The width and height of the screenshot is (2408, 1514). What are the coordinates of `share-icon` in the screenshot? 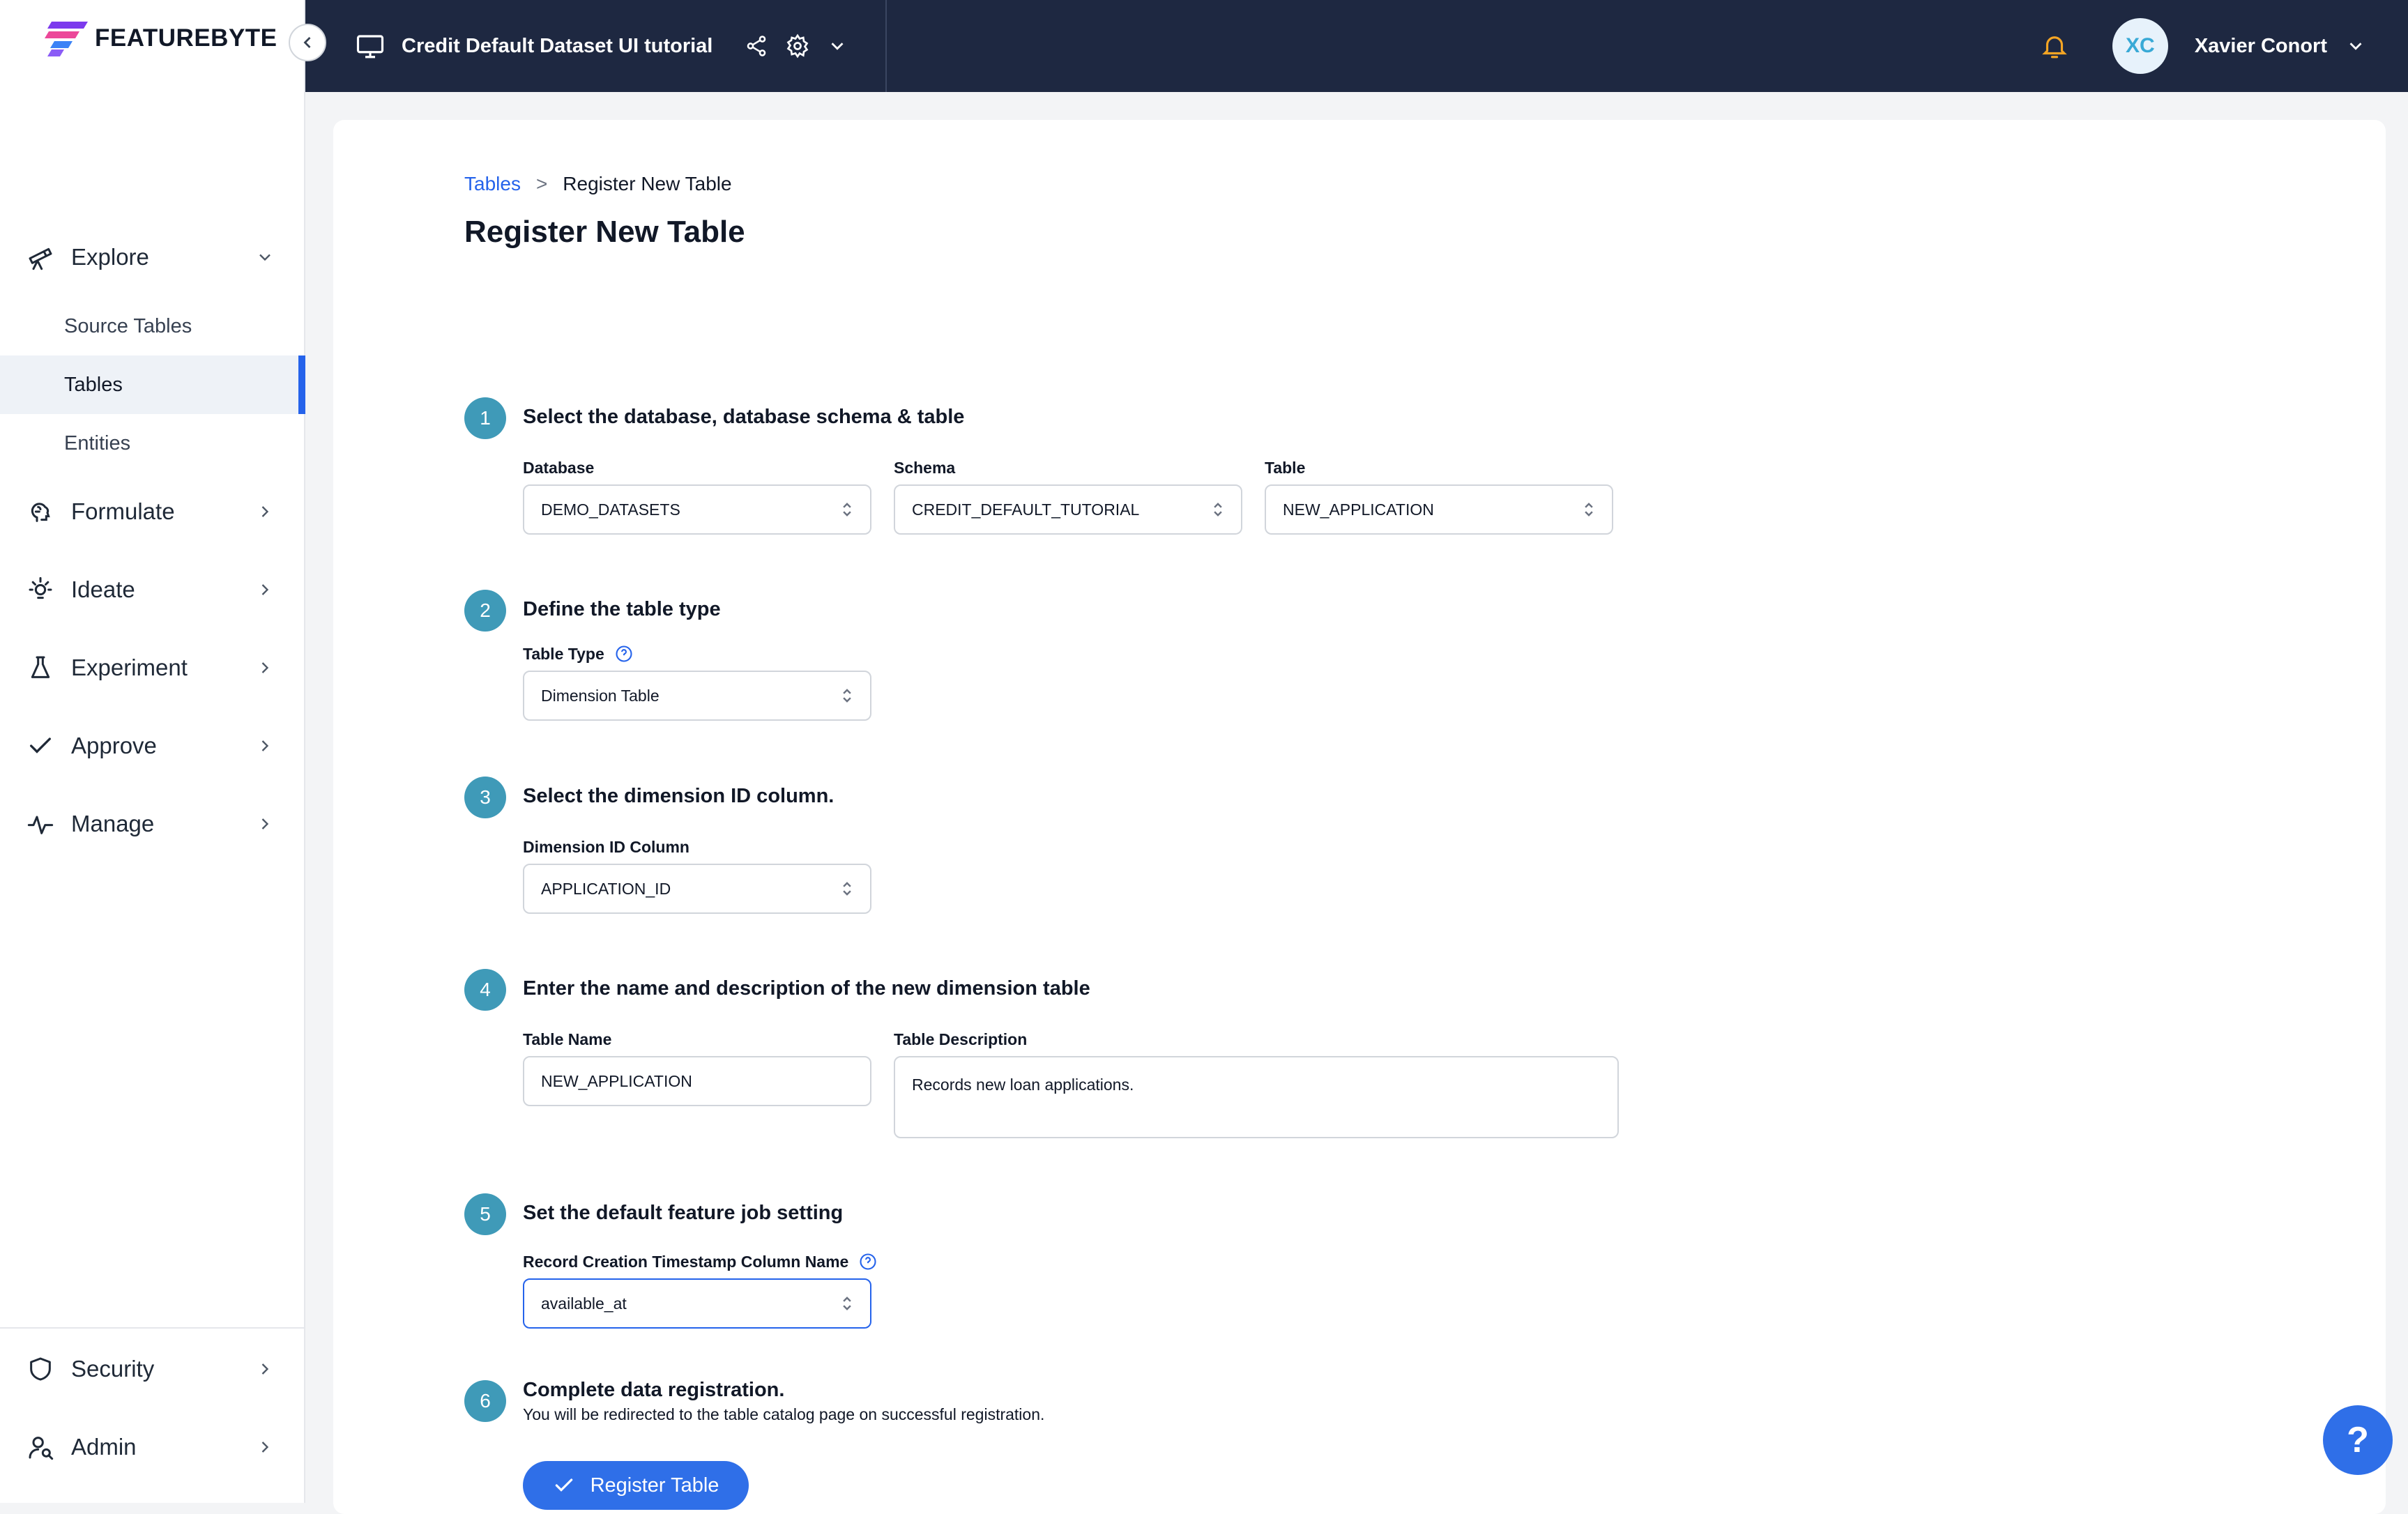 It's located at (756, 46).